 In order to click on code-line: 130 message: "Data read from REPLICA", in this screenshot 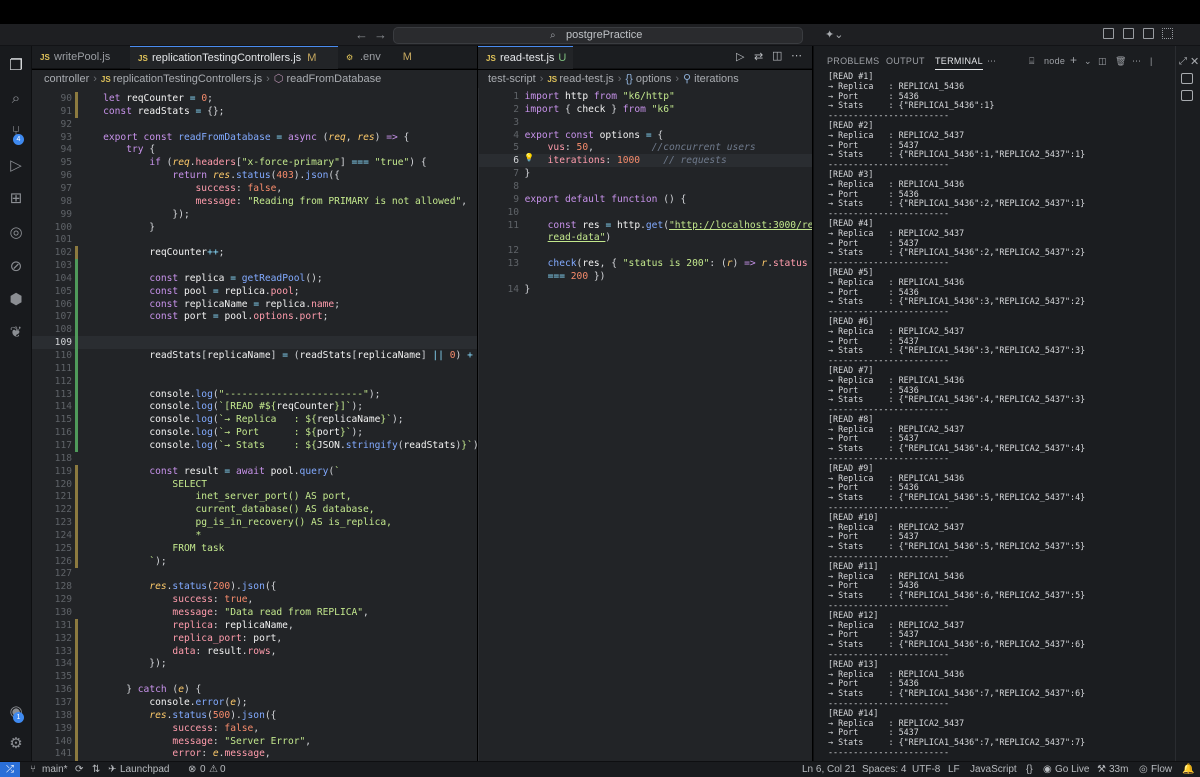, I will do `click(254, 612)`.